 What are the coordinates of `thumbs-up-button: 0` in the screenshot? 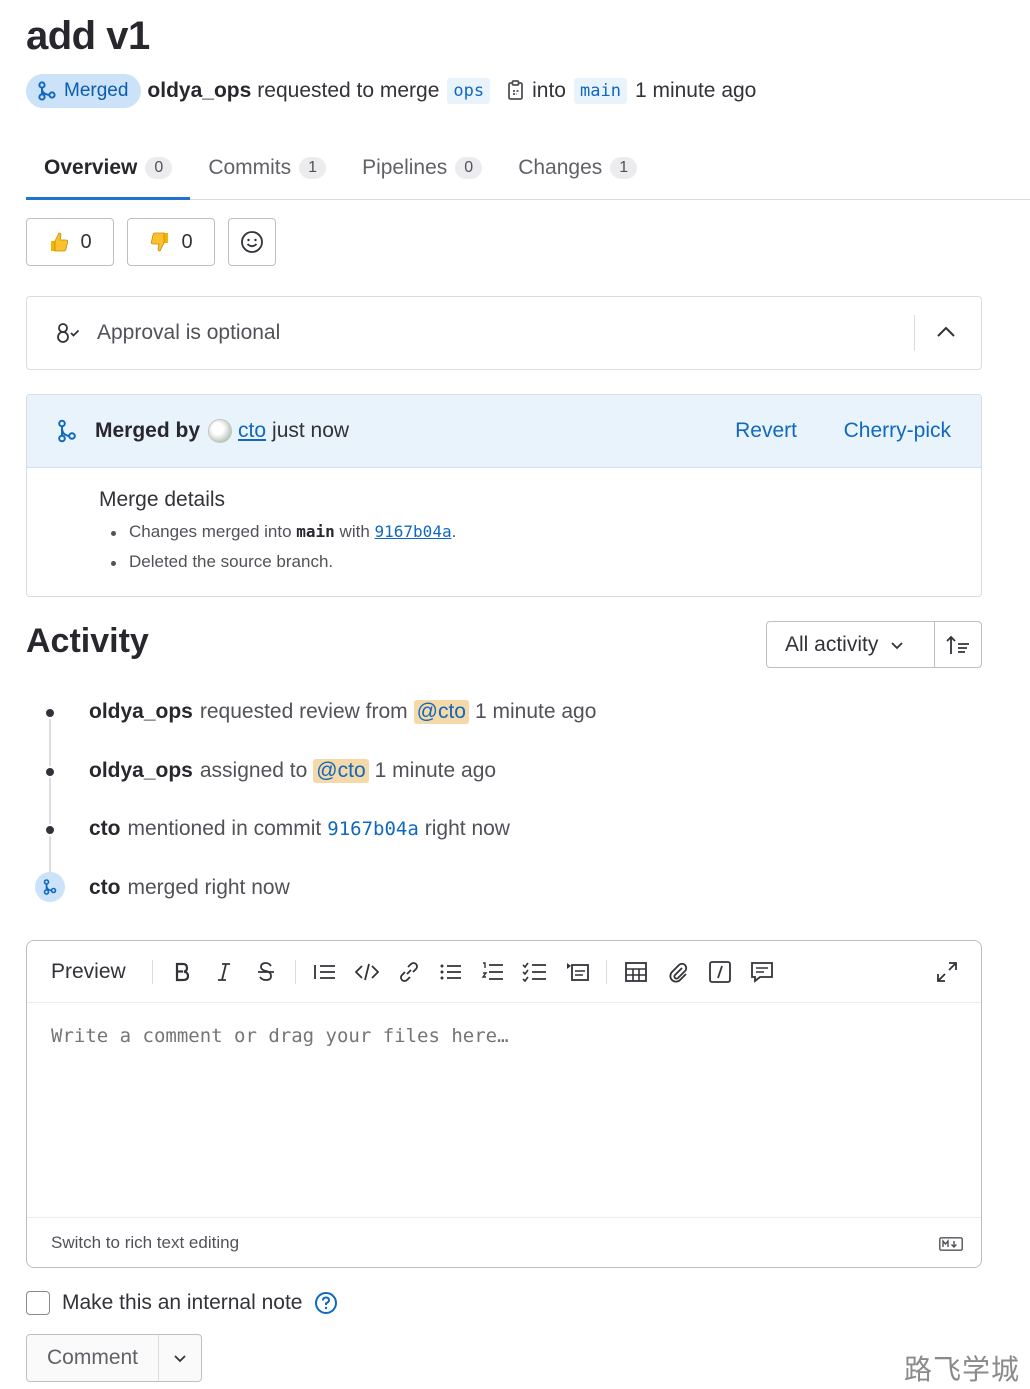 It's located at (70, 242).